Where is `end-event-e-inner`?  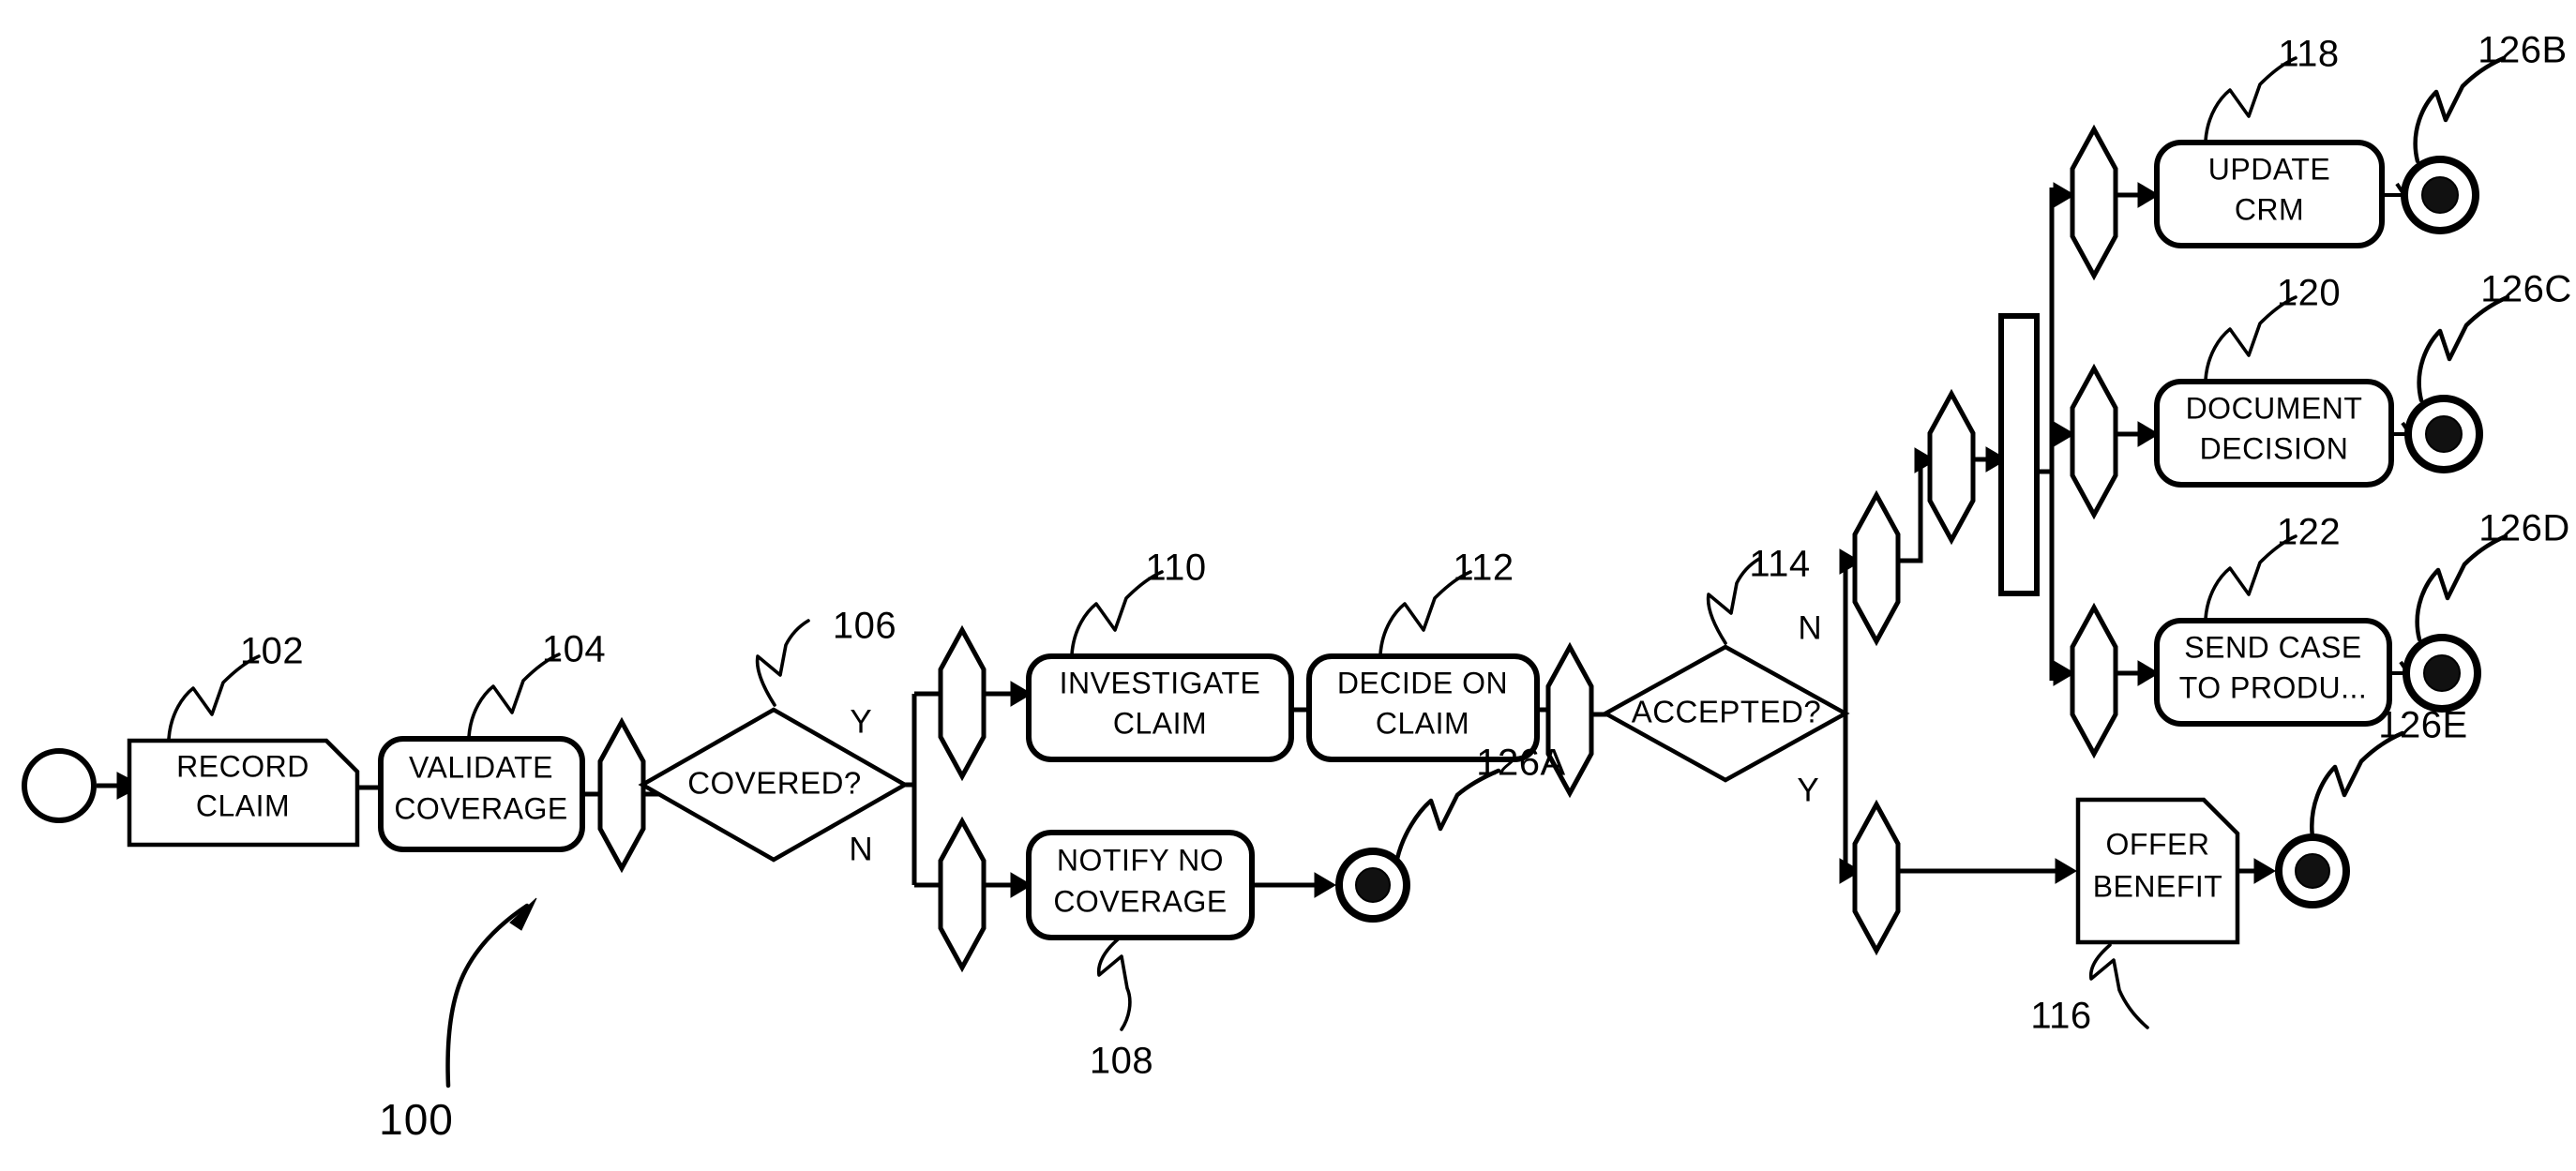 end-event-e-inner is located at coordinates (2312, 871).